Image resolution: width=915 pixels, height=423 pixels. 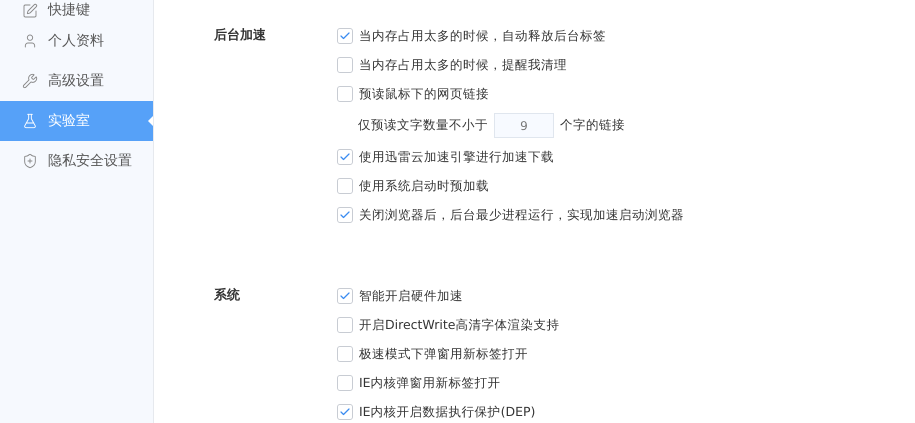 What do you see at coordinates (30, 41) in the screenshot?
I see `user-icon` at bounding box center [30, 41].